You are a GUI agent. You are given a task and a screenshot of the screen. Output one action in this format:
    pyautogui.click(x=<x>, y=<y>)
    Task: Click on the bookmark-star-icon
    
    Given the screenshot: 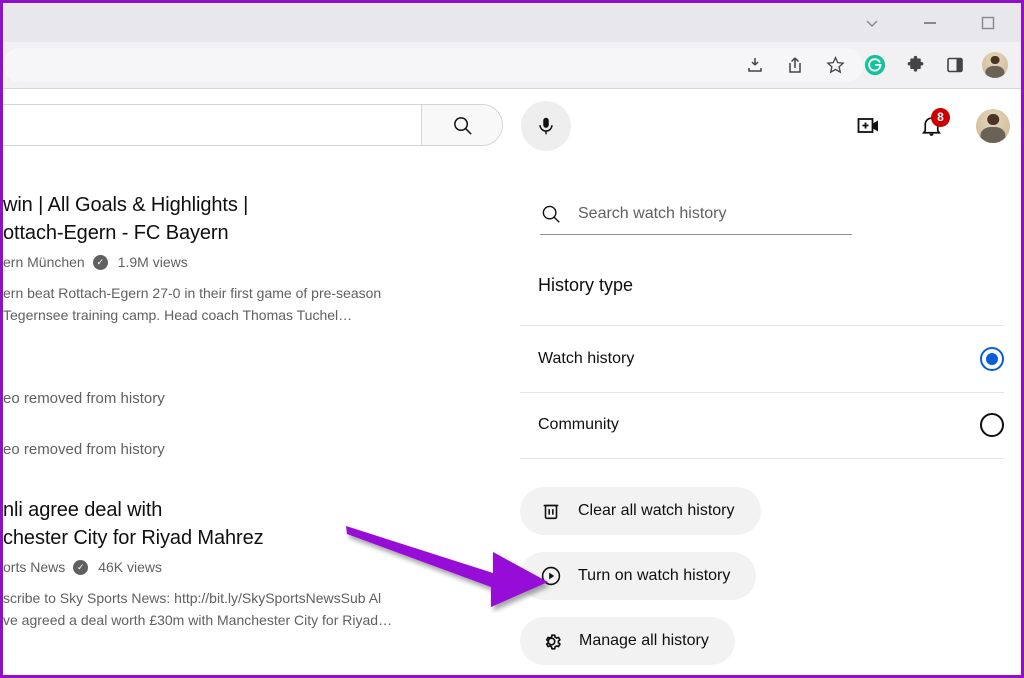 What is the action you would take?
    pyautogui.click(x=835, y=65)
    